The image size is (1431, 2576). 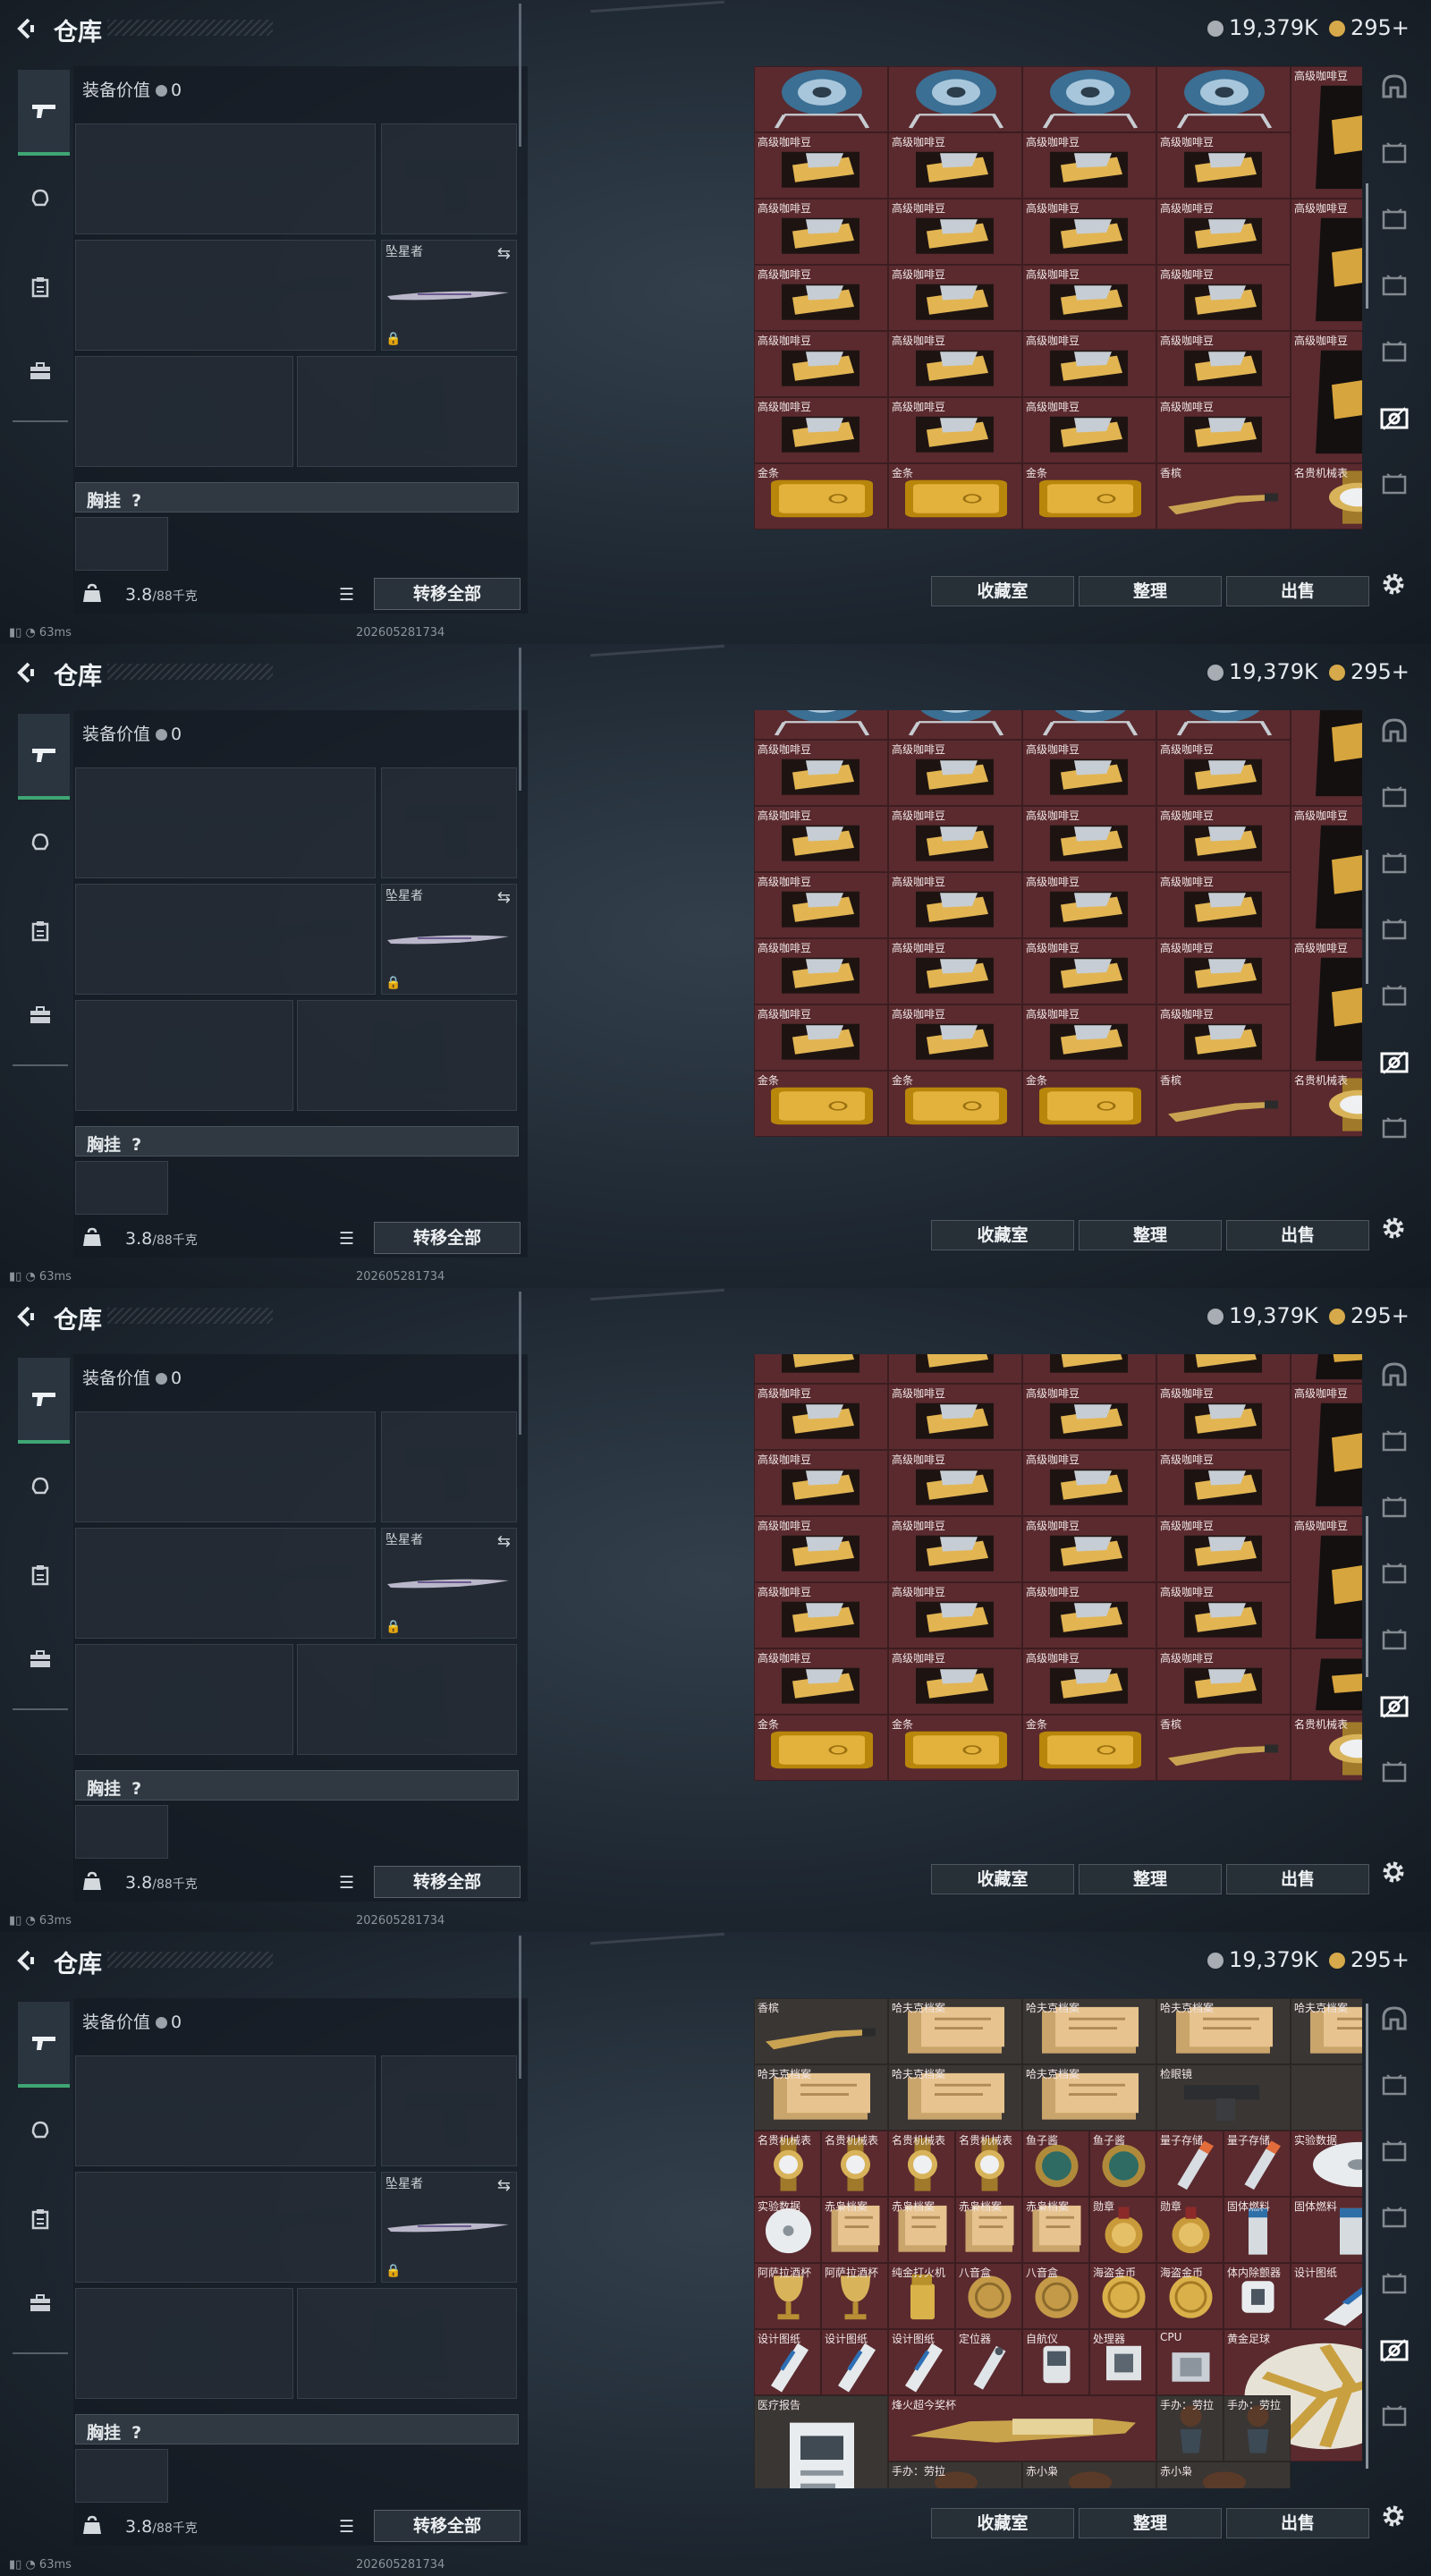 What do you see at coordinates (1056, 2164) in the screenshot?
I see `grid-item: 鱼子酱` at bounding box center [1056, 2164].